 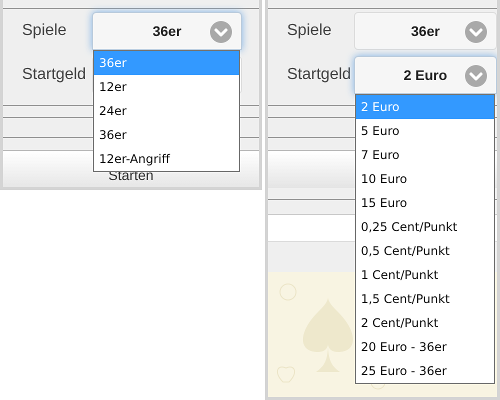 I want to click on select-dropdown: 2 Euro, so click(x=425, y=75).